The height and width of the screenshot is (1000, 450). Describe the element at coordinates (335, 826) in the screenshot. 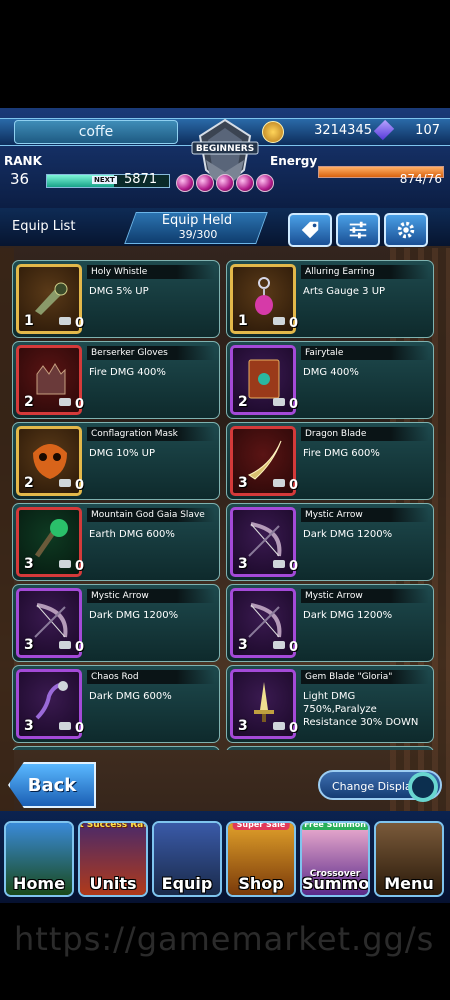

I see `nav-badge: Free Summon` at that location.